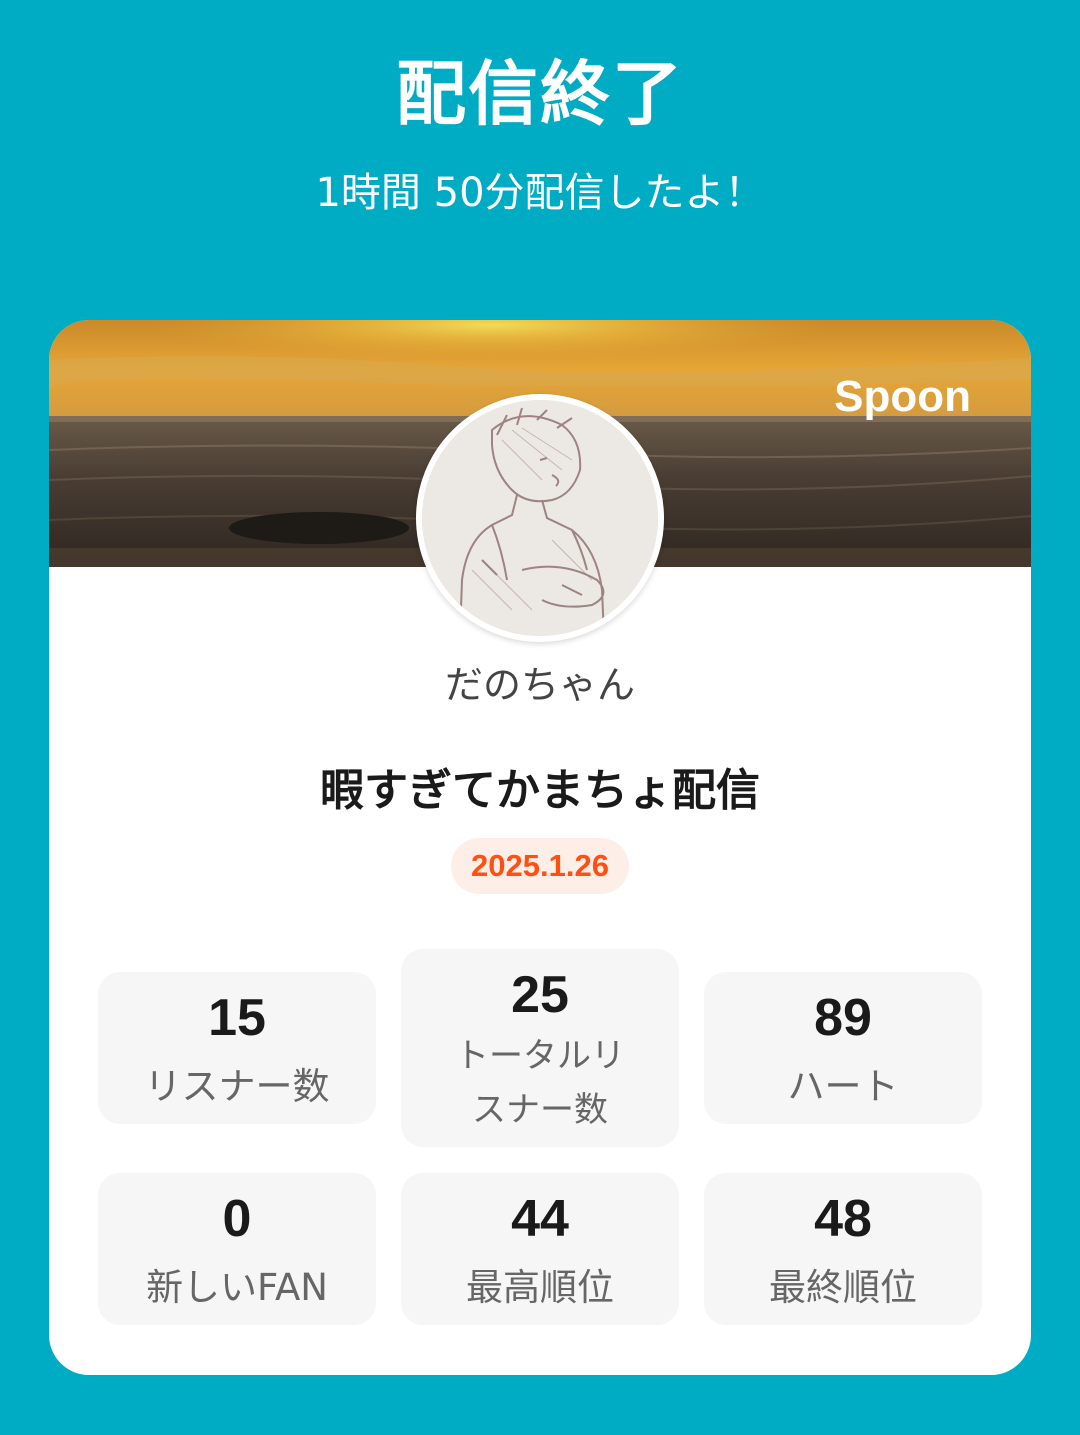 Image resolution: width=1080 pixels, height=1435 pixels. Describe the element at coordinates (902, 396) in the screenshot. I see `spoon-logo: Spoon` at that location.